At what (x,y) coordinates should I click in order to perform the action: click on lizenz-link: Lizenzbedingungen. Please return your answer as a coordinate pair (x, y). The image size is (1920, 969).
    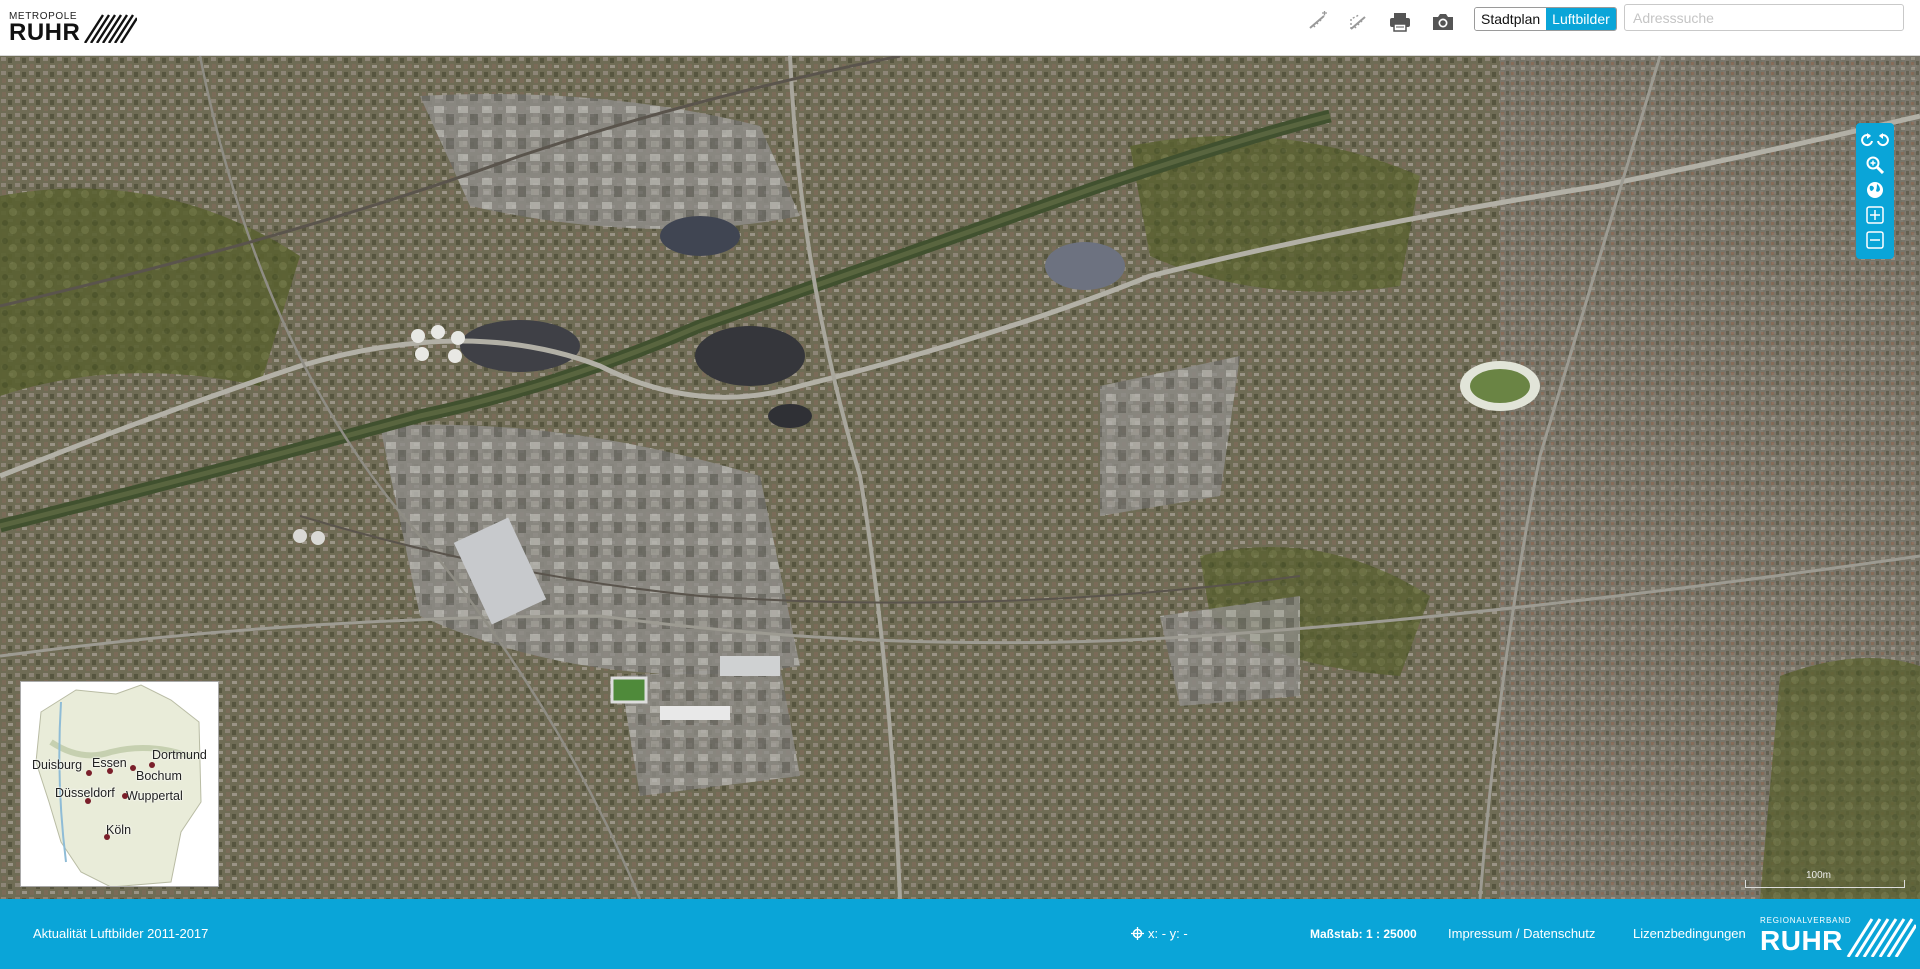
    Looking at the image, I should click on (1689, 933).